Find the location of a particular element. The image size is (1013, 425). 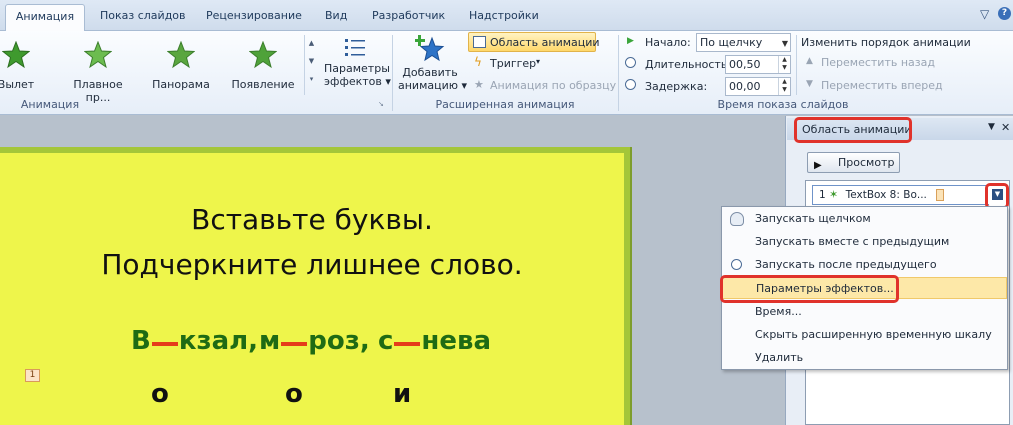

move-earlier-label: Переместить назад is located at coordinates (878, 62).